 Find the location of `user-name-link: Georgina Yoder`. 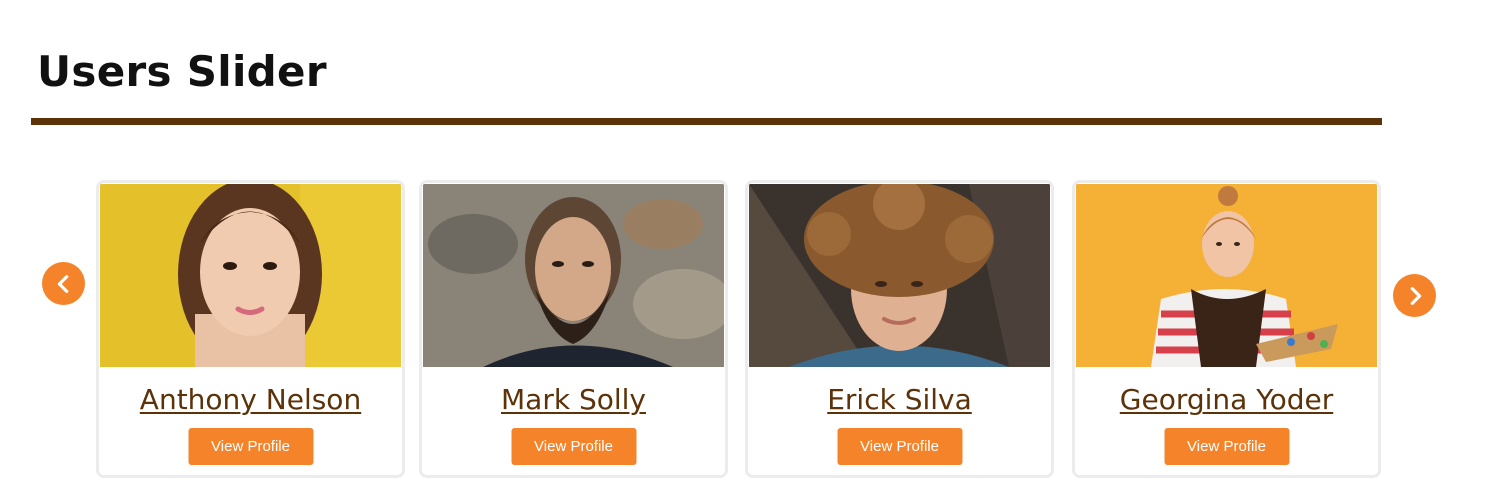

user-name-link: Georgina Yoder is located at coordinates (1226, 399).